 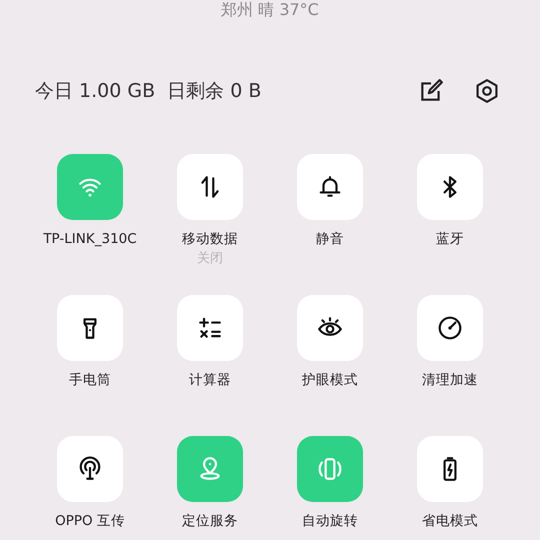 I want to click on tile-label: 手电筒, so click(x=90, y=380).